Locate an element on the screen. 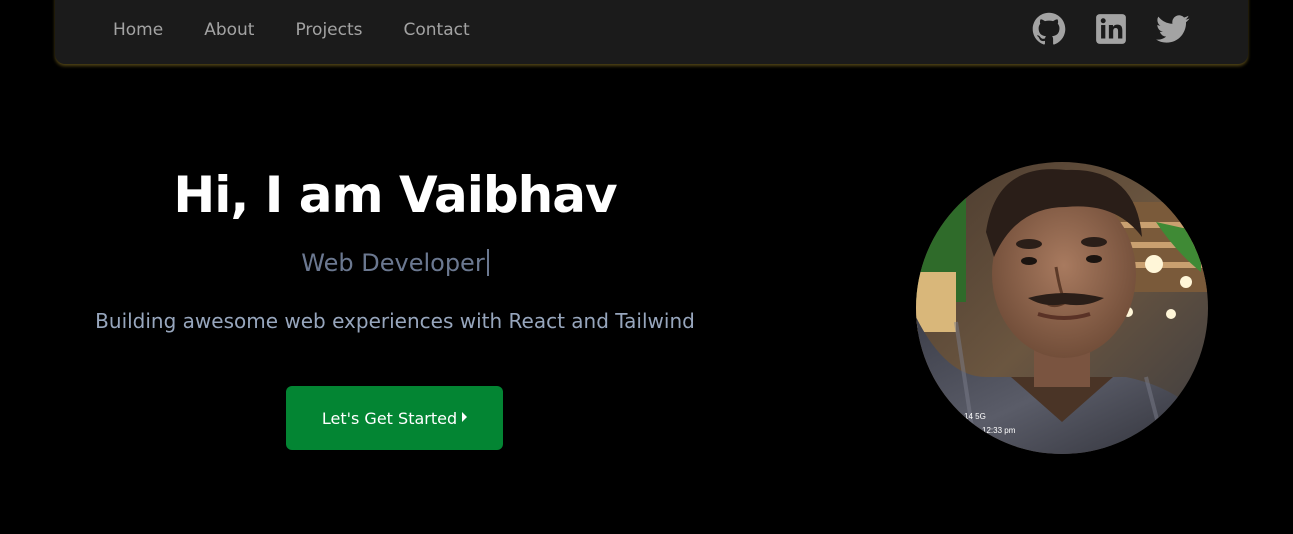  photo-overlay-time: 12:33 pm is located at coordinates (999, 430).